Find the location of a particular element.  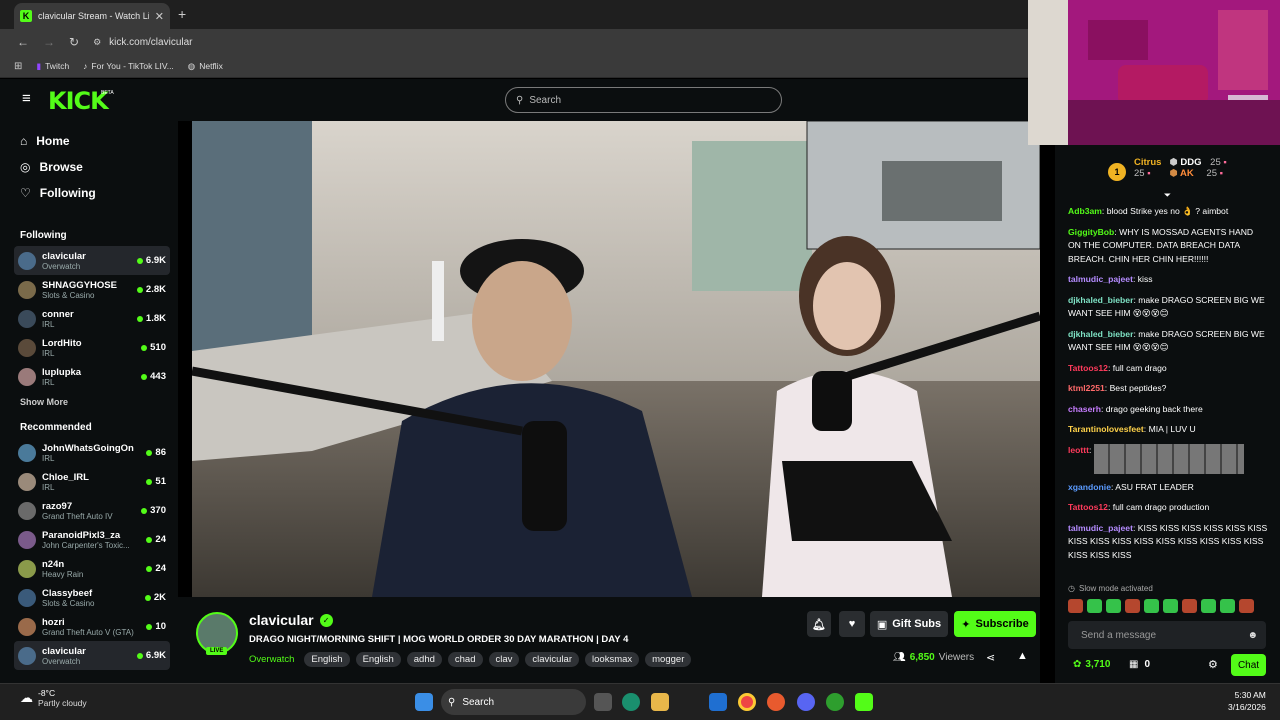

share-icon: ⋖ is located at coordinates (990, 657).